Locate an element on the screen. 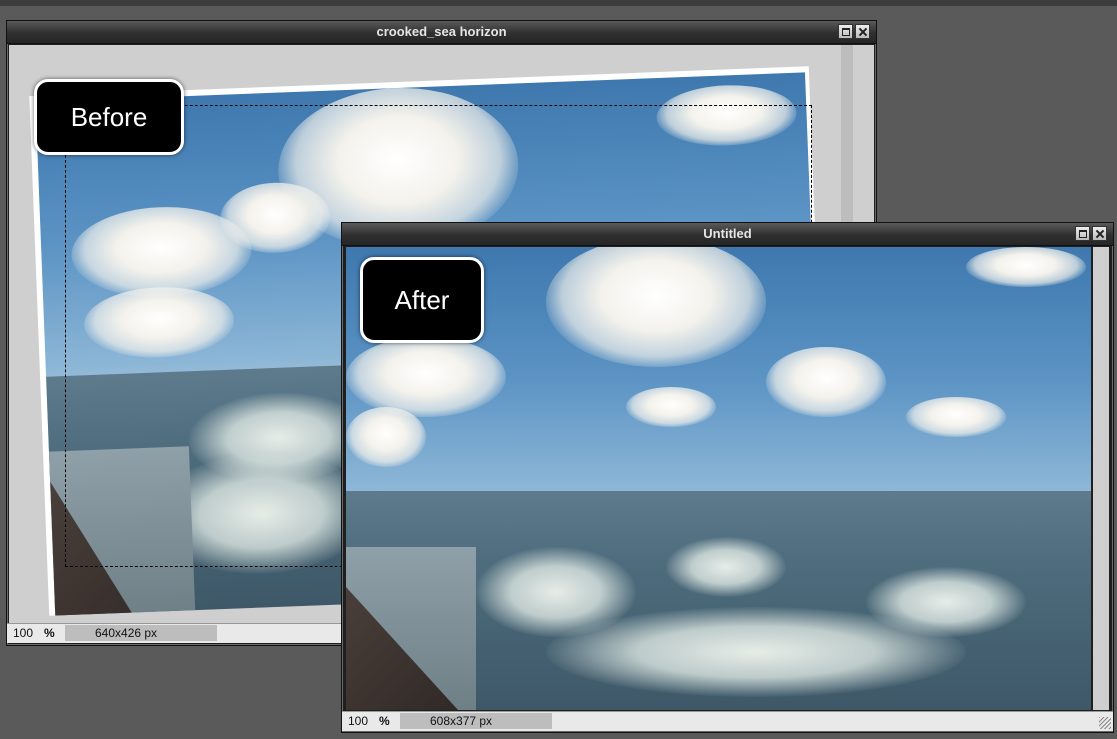 This screenshot has height=739, width=1117. resize-grip-icon is located at coordinates (1105, 723).